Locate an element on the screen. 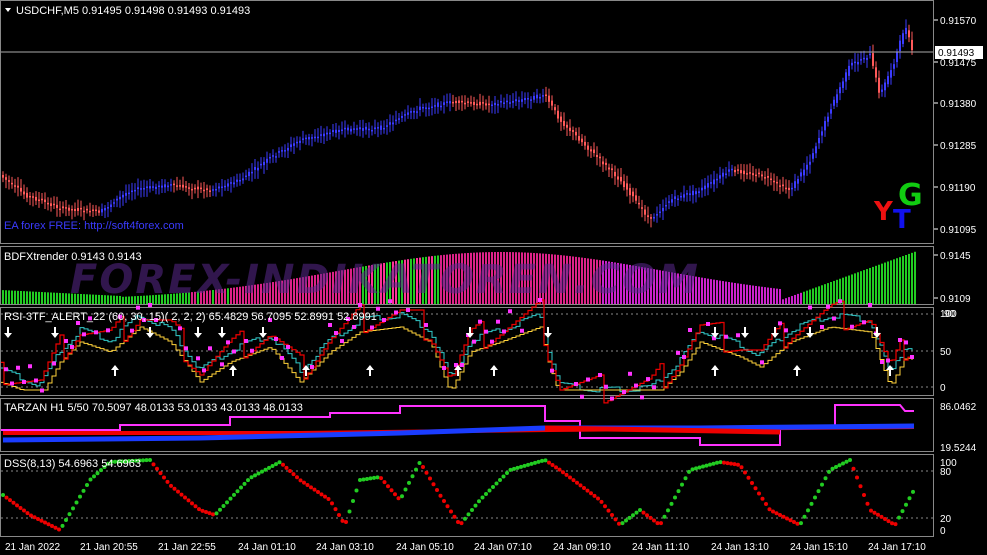  time-tick-label: 21 Jan 2022 is located at coordinates (32, 547).